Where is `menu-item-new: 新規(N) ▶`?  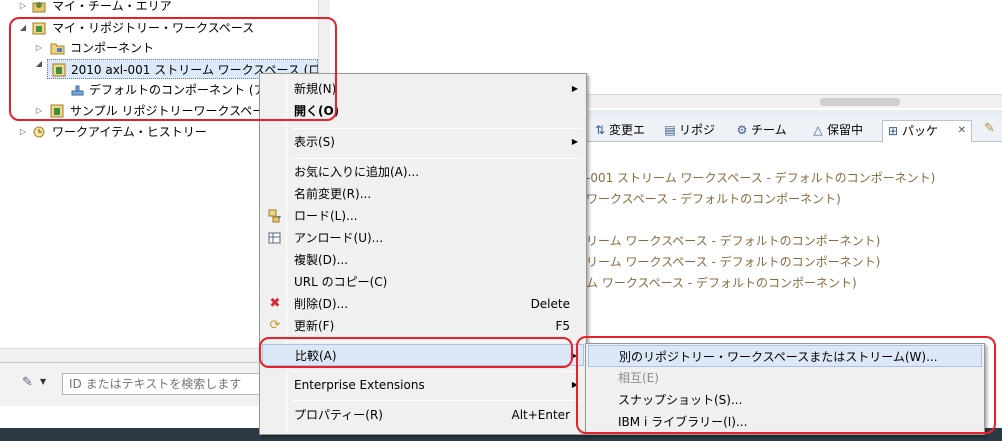 menu-item-new: 新規(N) ▶ is located at coordinates (423, 89).